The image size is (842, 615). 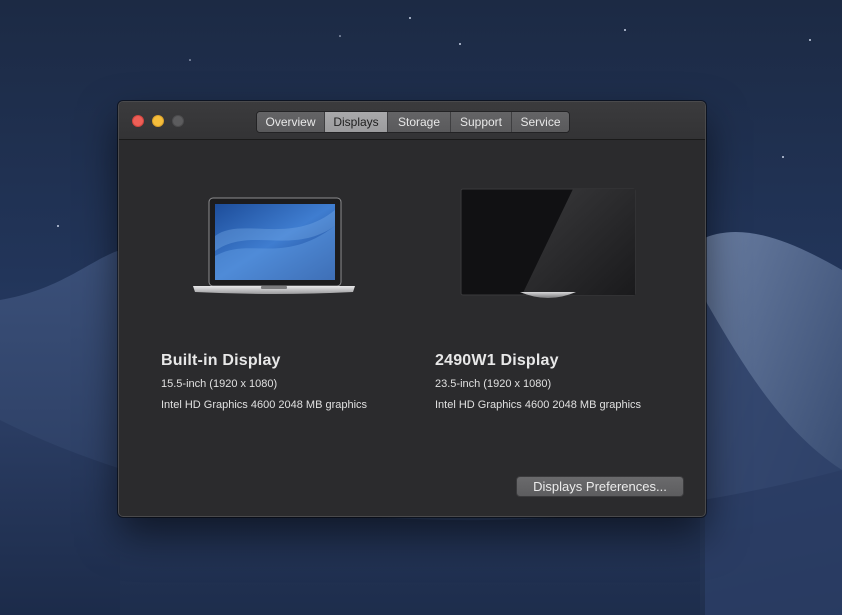 What do you see at coordinates (419, 122) in the screenshot?
I see `tab-storage: Storage` at bounding box center [419, 122].